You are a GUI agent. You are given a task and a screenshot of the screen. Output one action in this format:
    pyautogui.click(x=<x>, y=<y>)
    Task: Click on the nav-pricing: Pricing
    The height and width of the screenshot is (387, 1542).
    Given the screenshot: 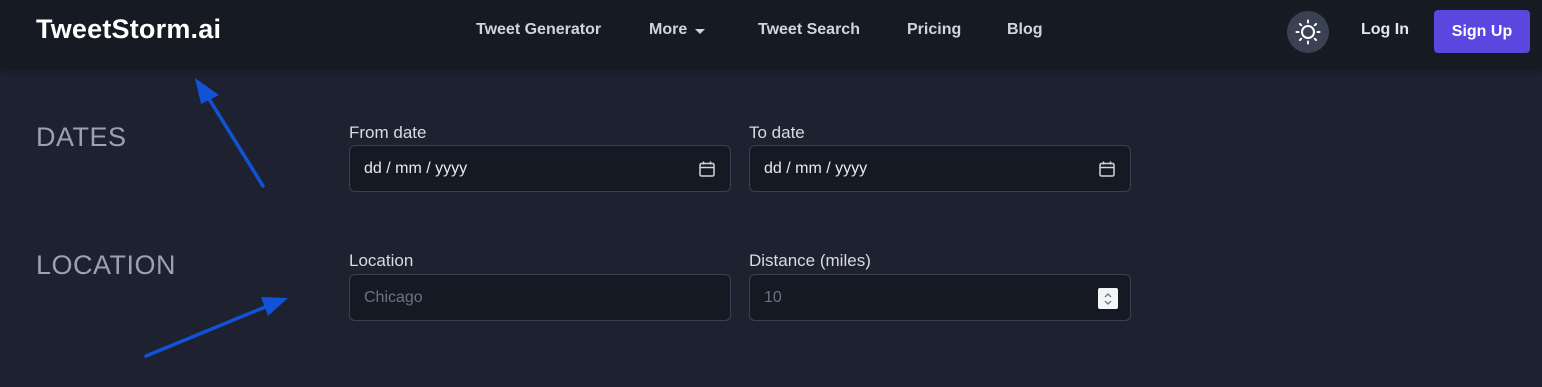 What is the action you would take?
    pyautogui.click(x=934, y=30)
    